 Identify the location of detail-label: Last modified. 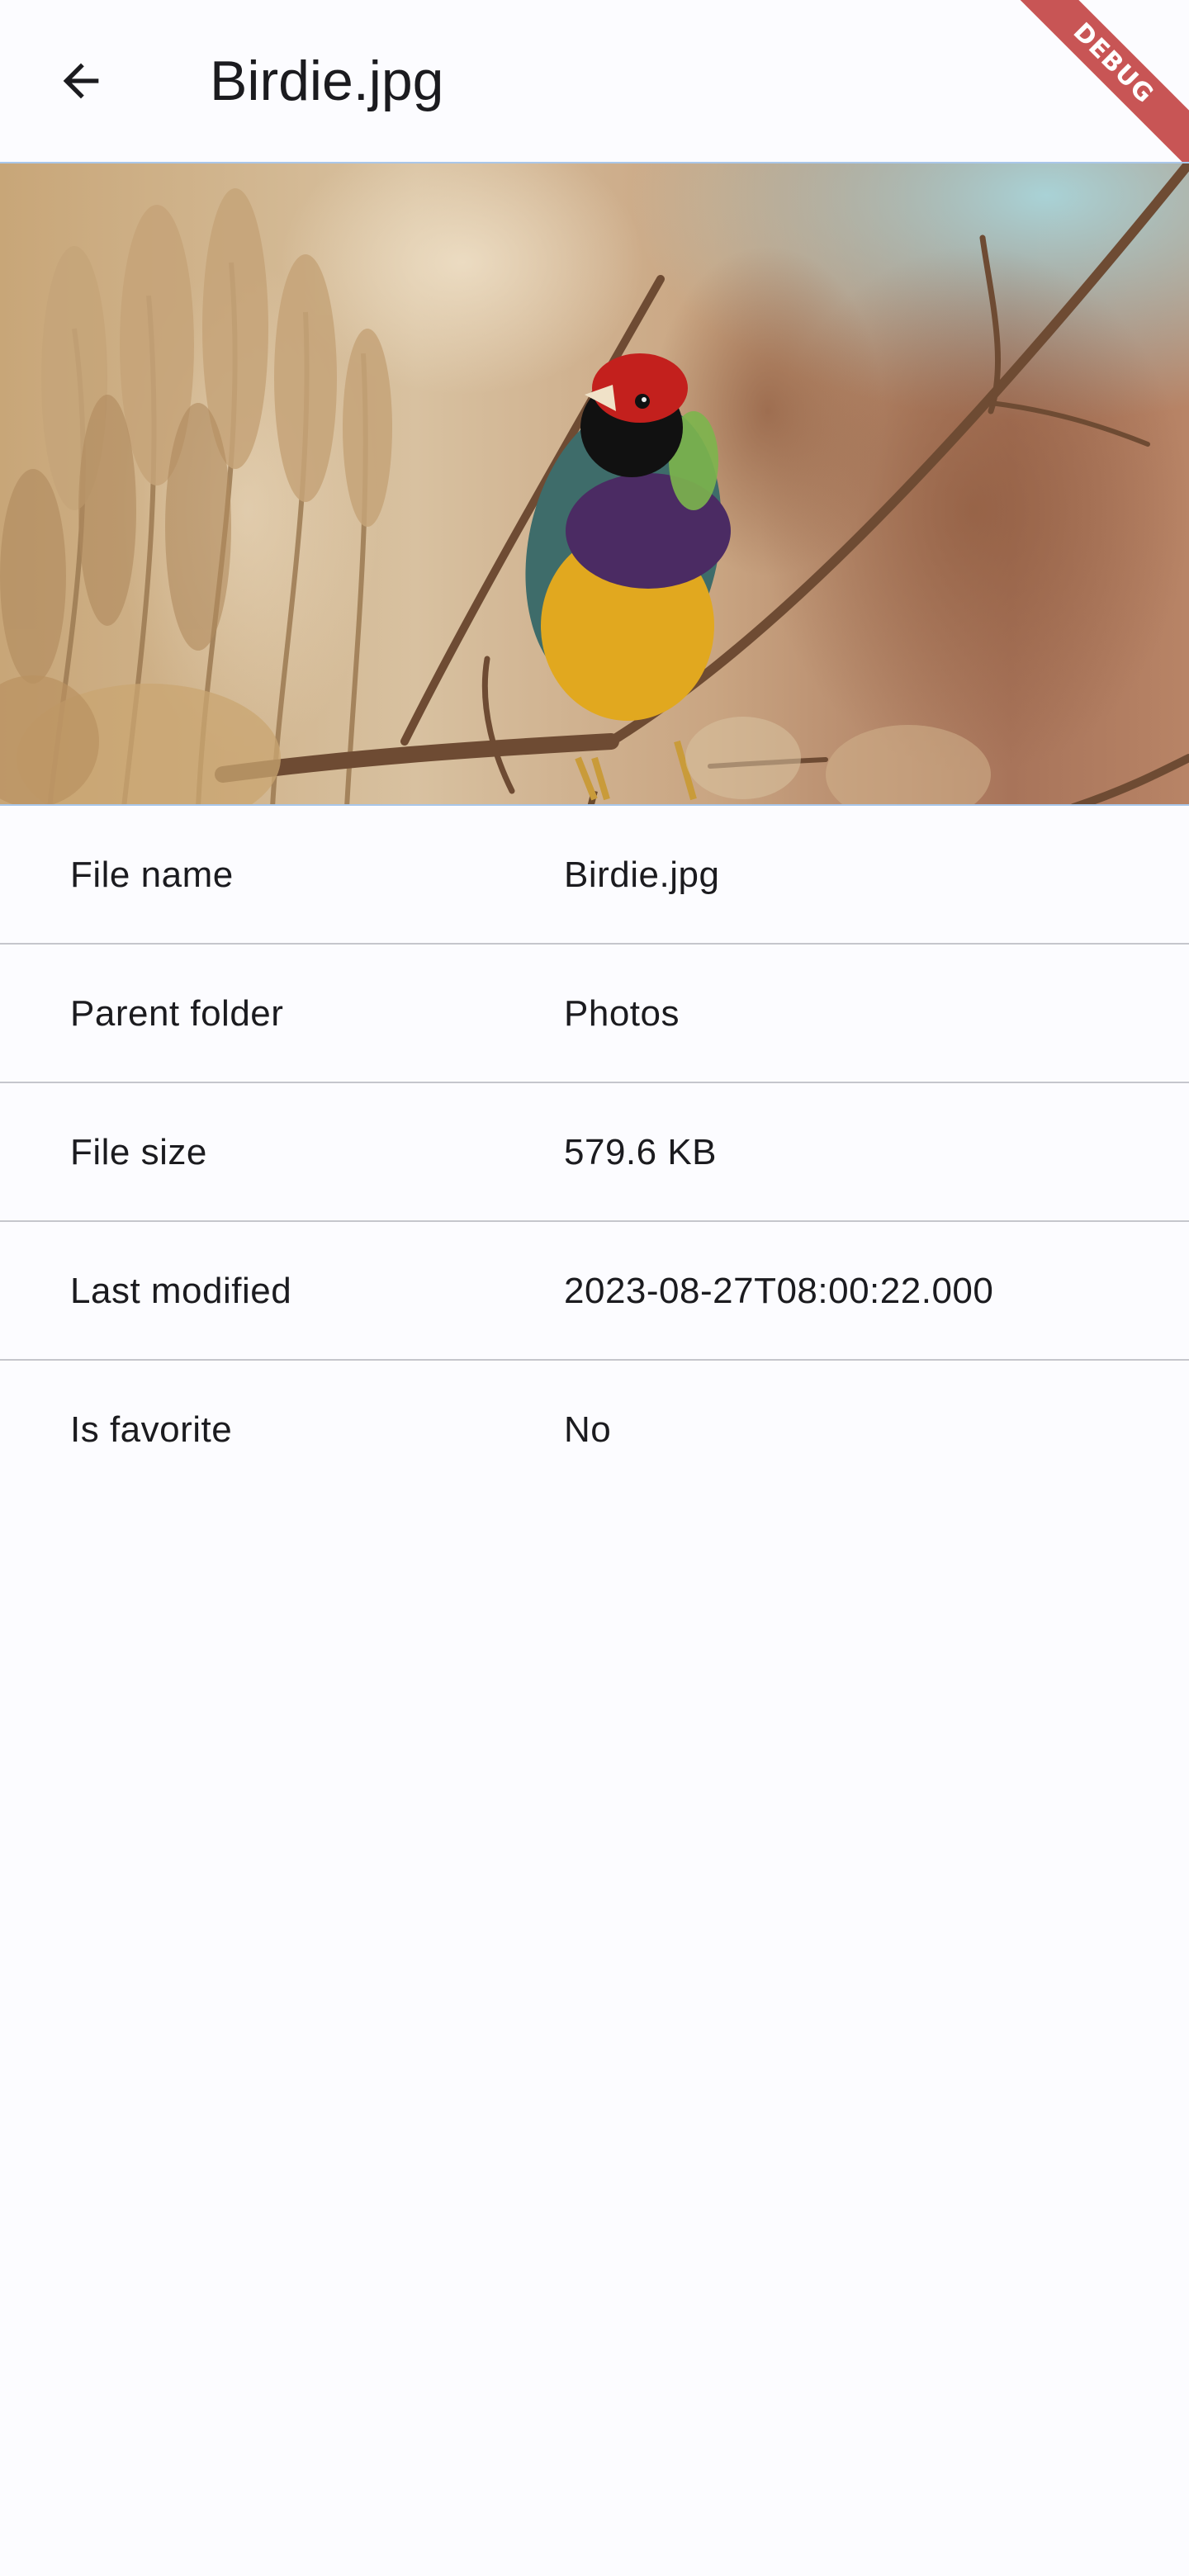
(181, 1291).